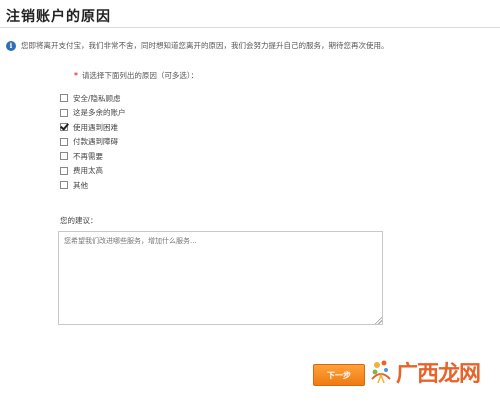 The width and height of the screenshot is (500, 405). What do you see at coordinates (80, 185) in the screenshot?
I see `reason-label: 其他` at bounding box center [80, 185].